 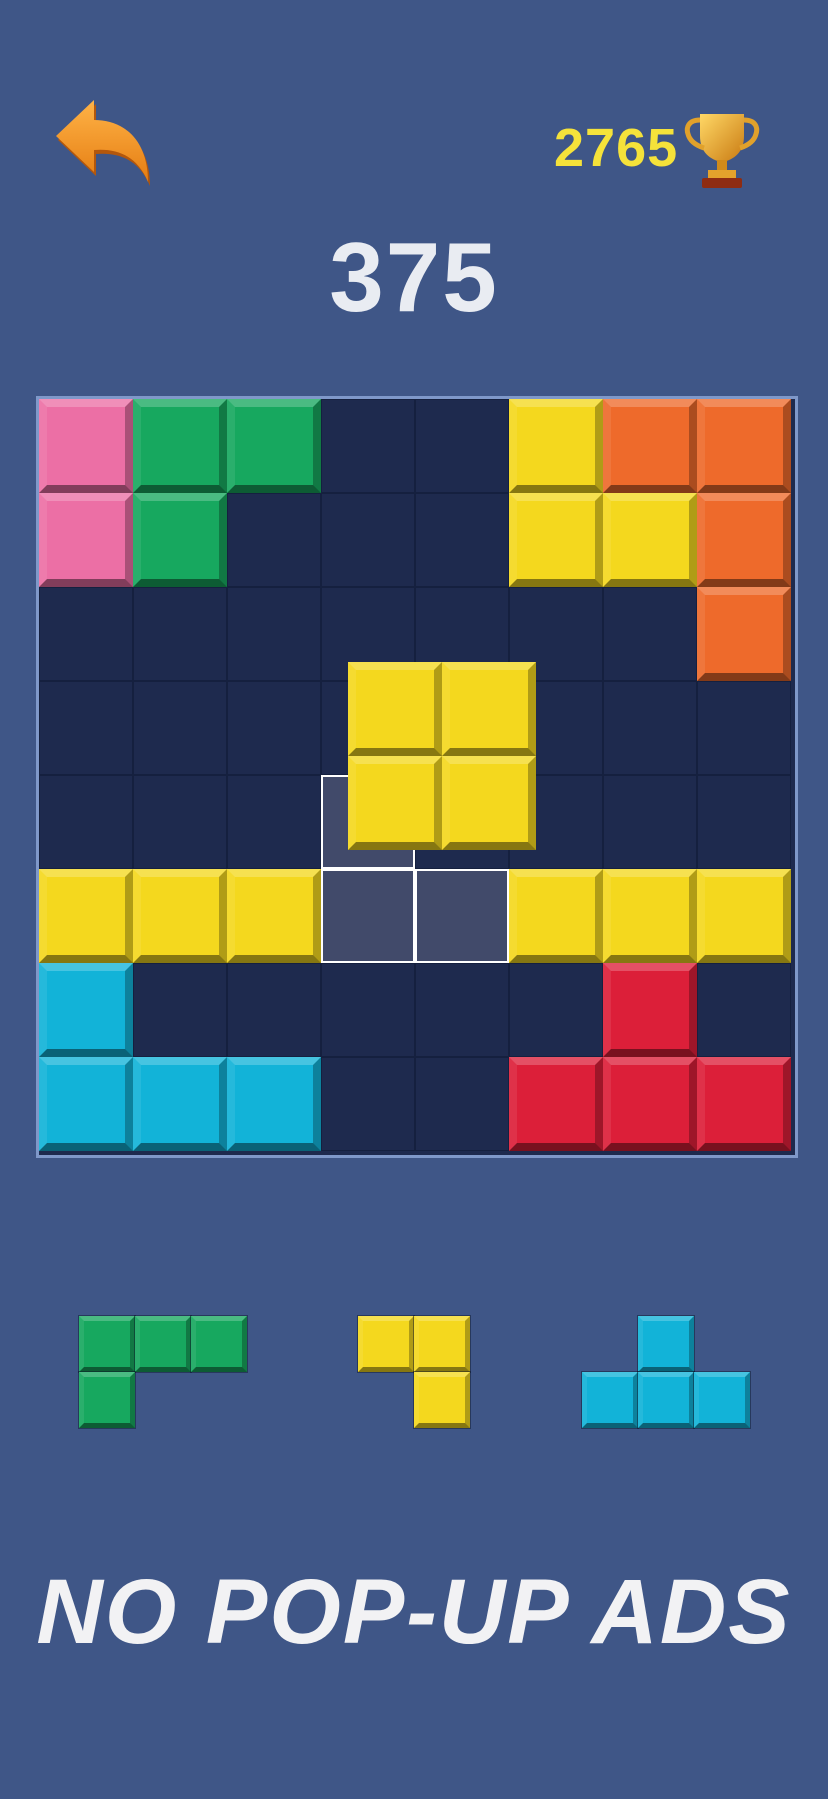 I want to click on back-button, so click(x=102, y=146).